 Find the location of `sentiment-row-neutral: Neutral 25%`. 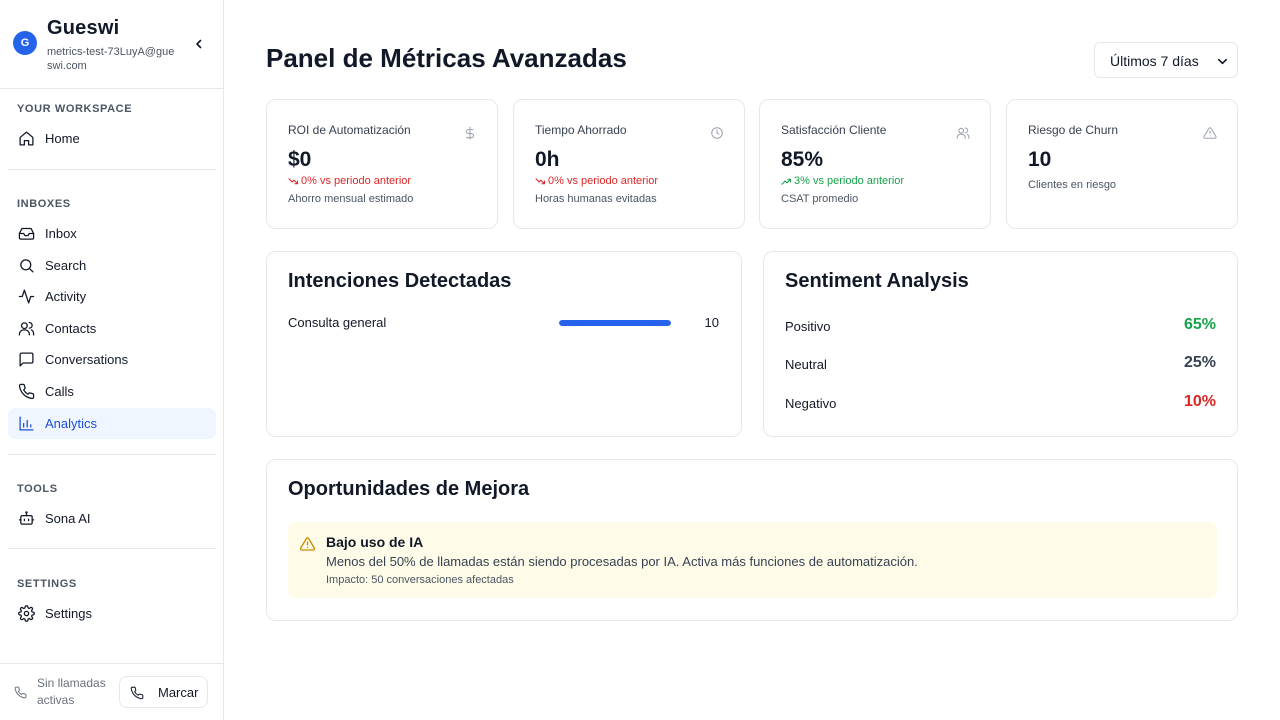

sentiment-row-neutral: Neutral 25% is located at coordinates (1000, 364).